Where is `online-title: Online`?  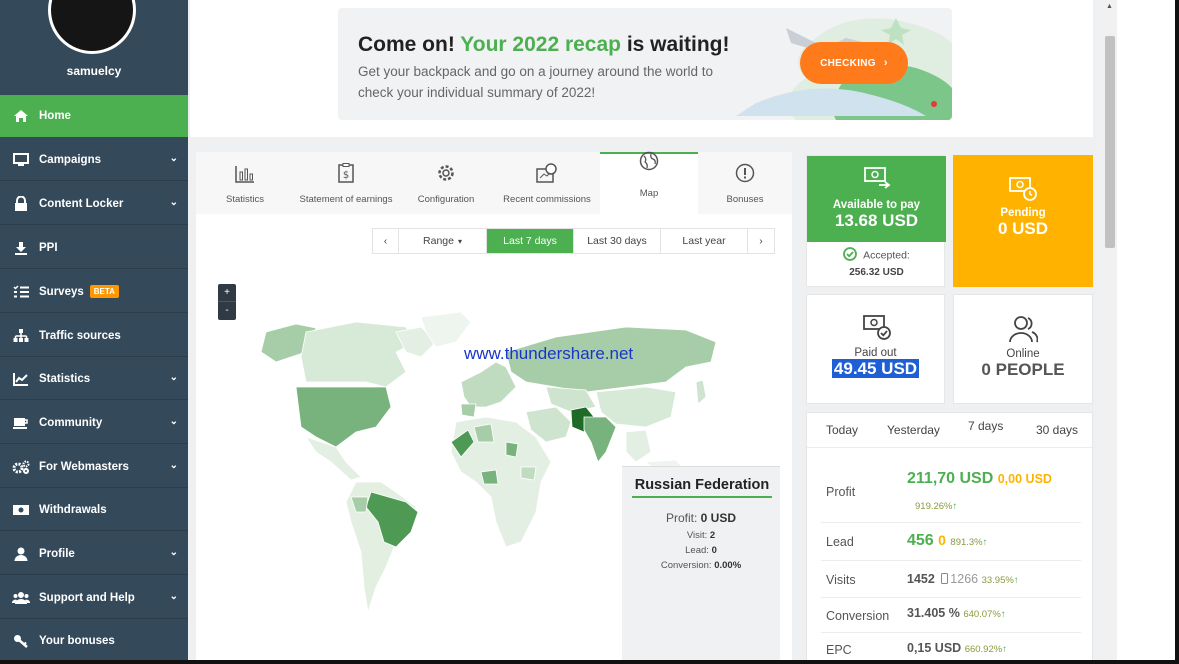
online-title: Online is located at coordinates (1023, 354).